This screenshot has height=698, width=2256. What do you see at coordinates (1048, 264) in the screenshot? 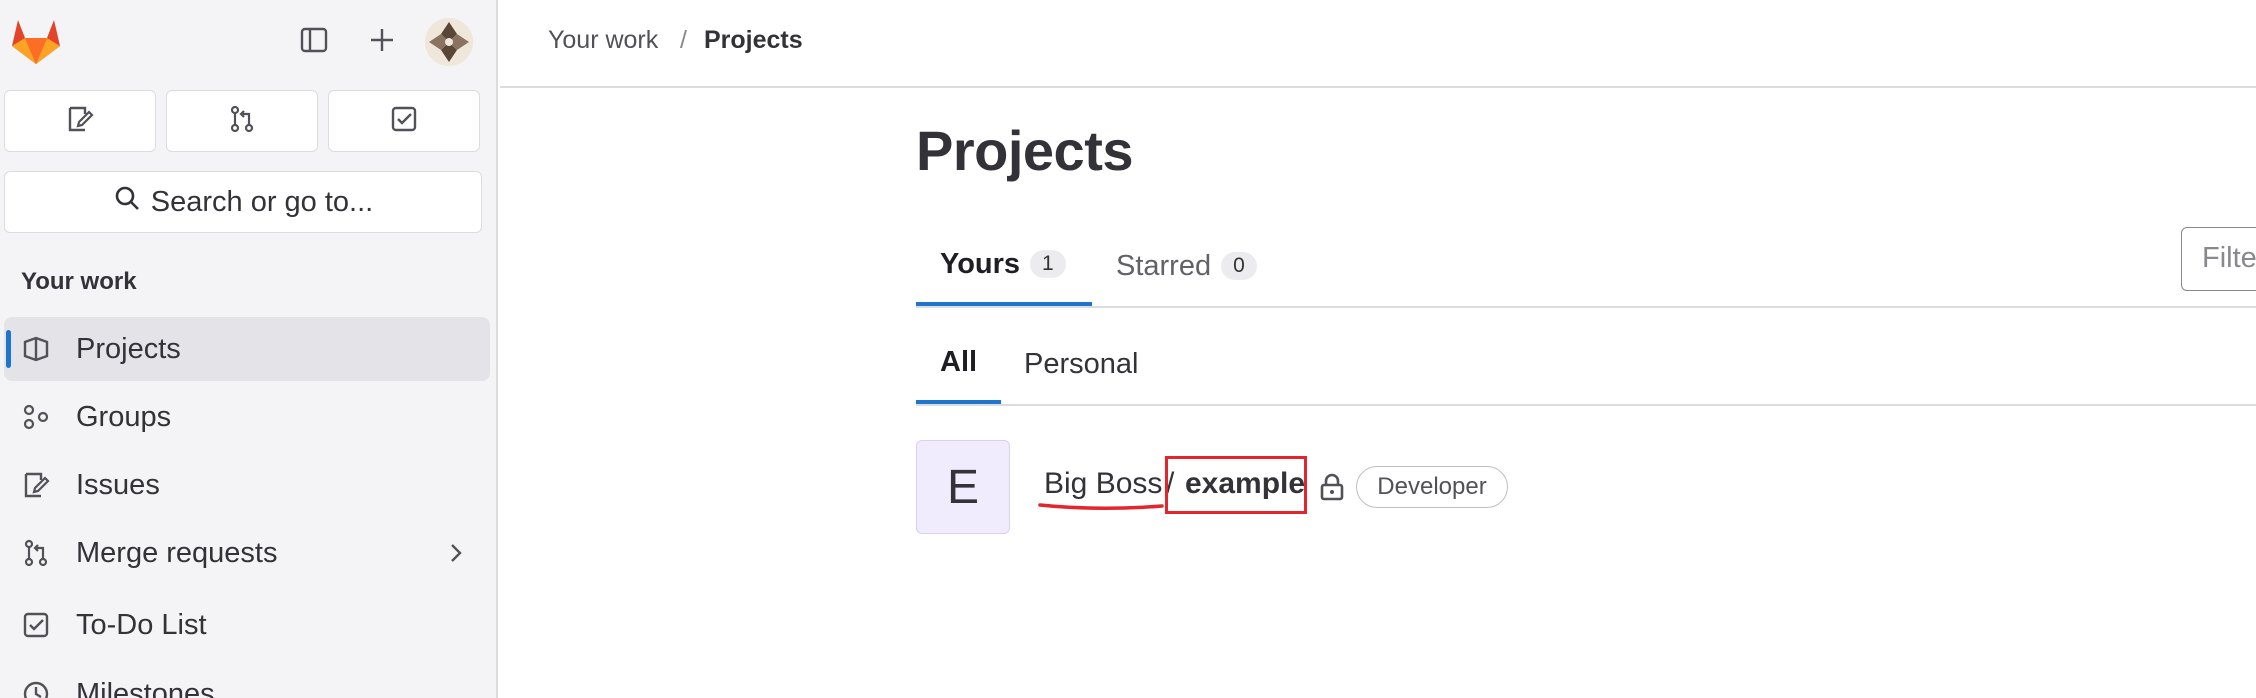
I see `tab-count-badge: 1` at bounding box center [1048, 264].